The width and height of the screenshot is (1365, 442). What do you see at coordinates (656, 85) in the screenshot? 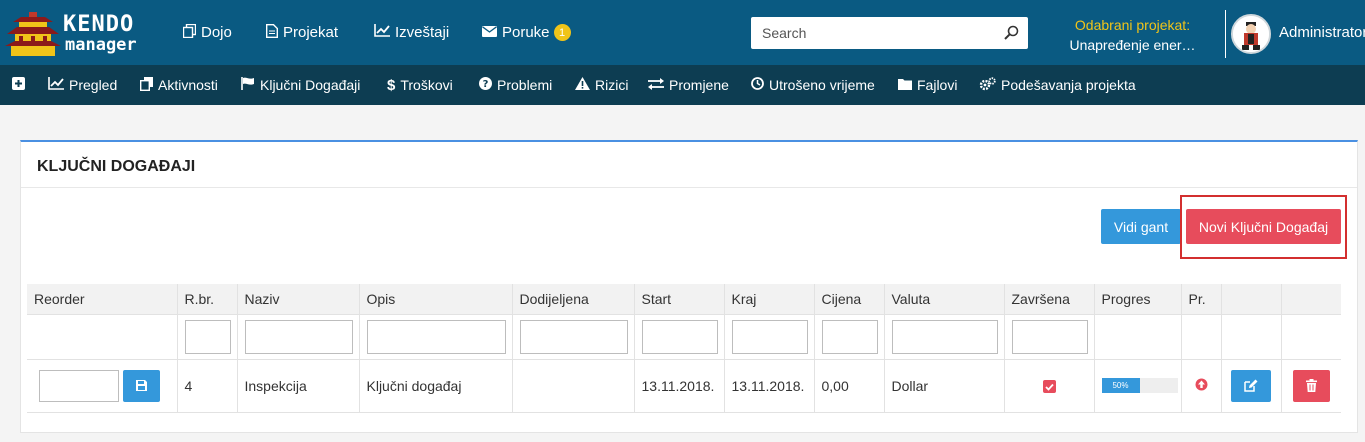
I see `exchange-icon` at bounding box center [656, 85].